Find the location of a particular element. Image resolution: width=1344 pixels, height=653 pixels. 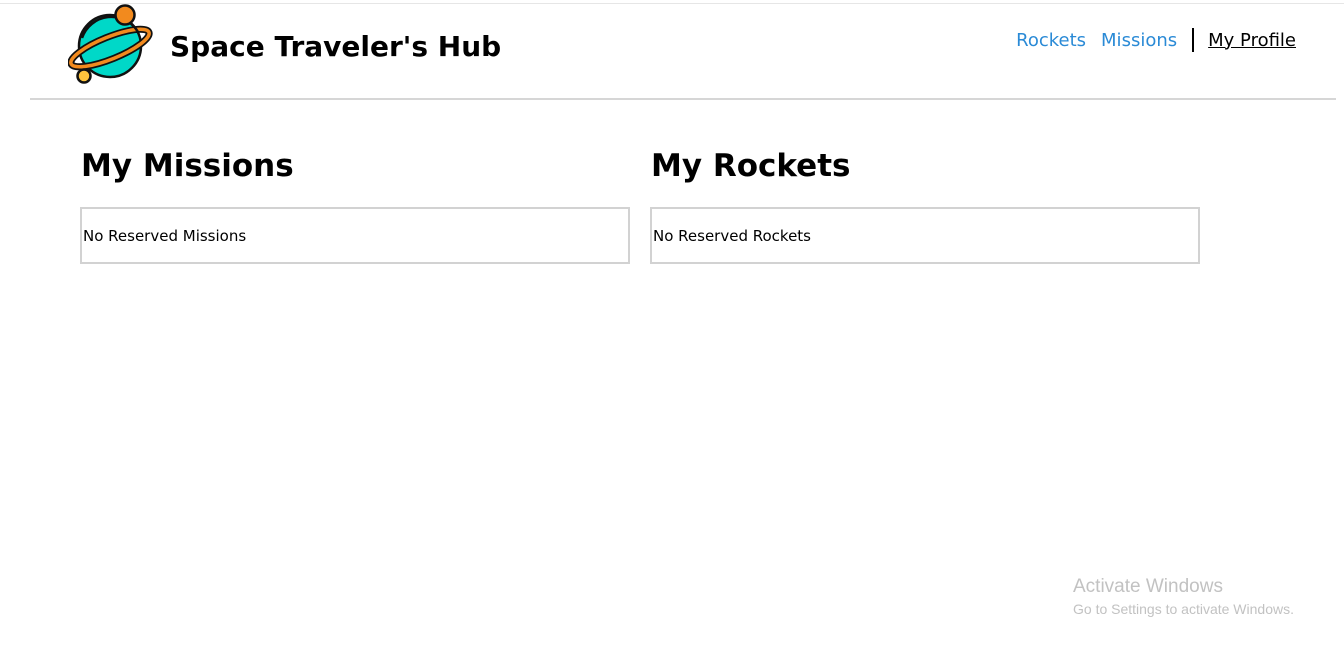

missions-list-box: No Reserved Missions is located at coordinates (355, 235).